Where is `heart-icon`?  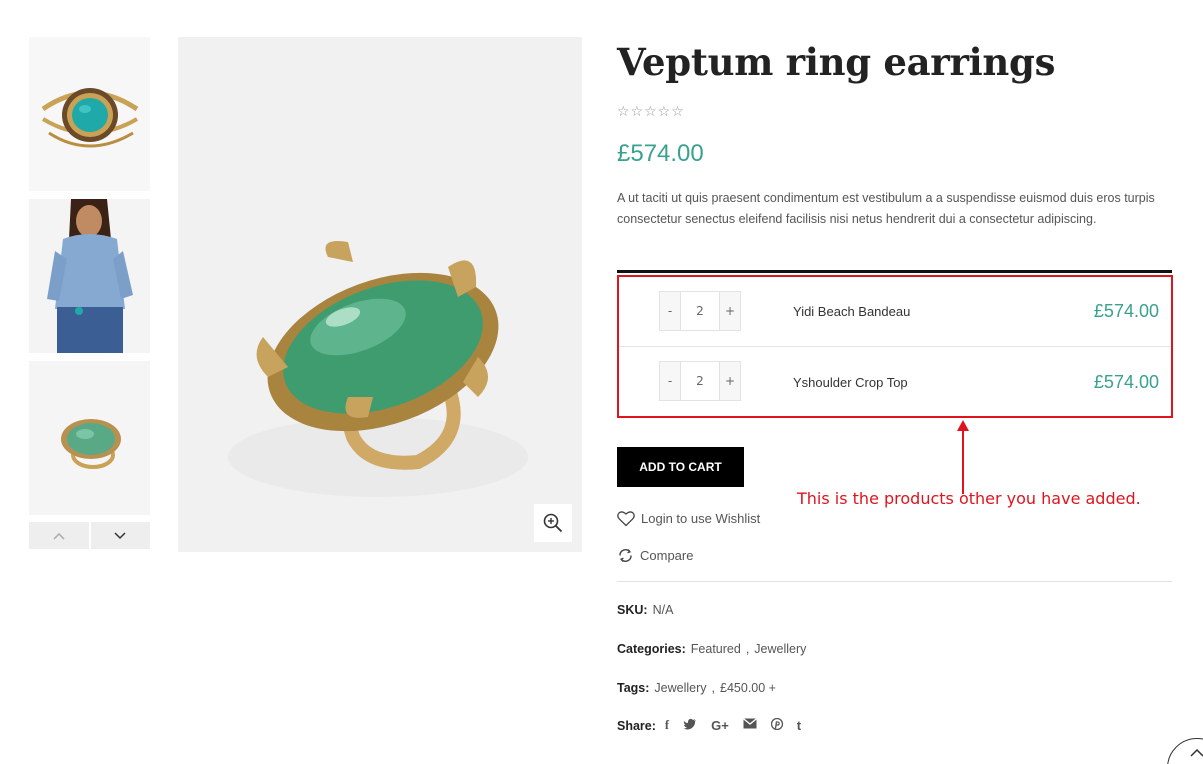
heart-icon is located at coordinates (626, 519).